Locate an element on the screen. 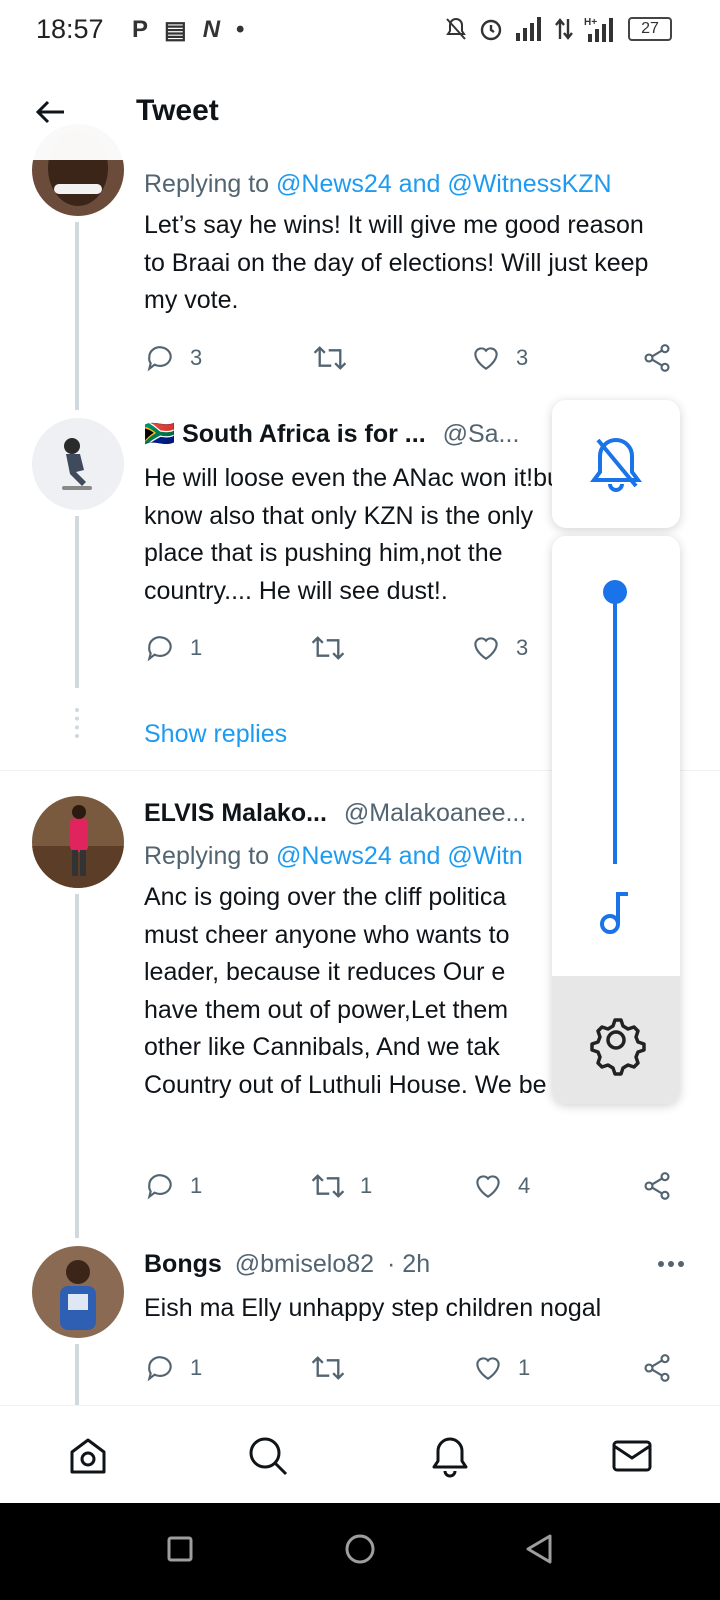 Image resolution: width=720 pixels, height=1600 pixels. more-options-button is located at coordinates (671, 1266).